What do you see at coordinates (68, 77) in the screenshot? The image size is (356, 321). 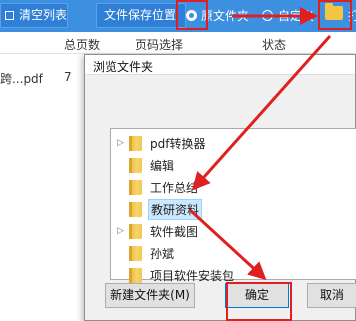 I see `table-row-pages: 7` at bounding box center [68, 77].